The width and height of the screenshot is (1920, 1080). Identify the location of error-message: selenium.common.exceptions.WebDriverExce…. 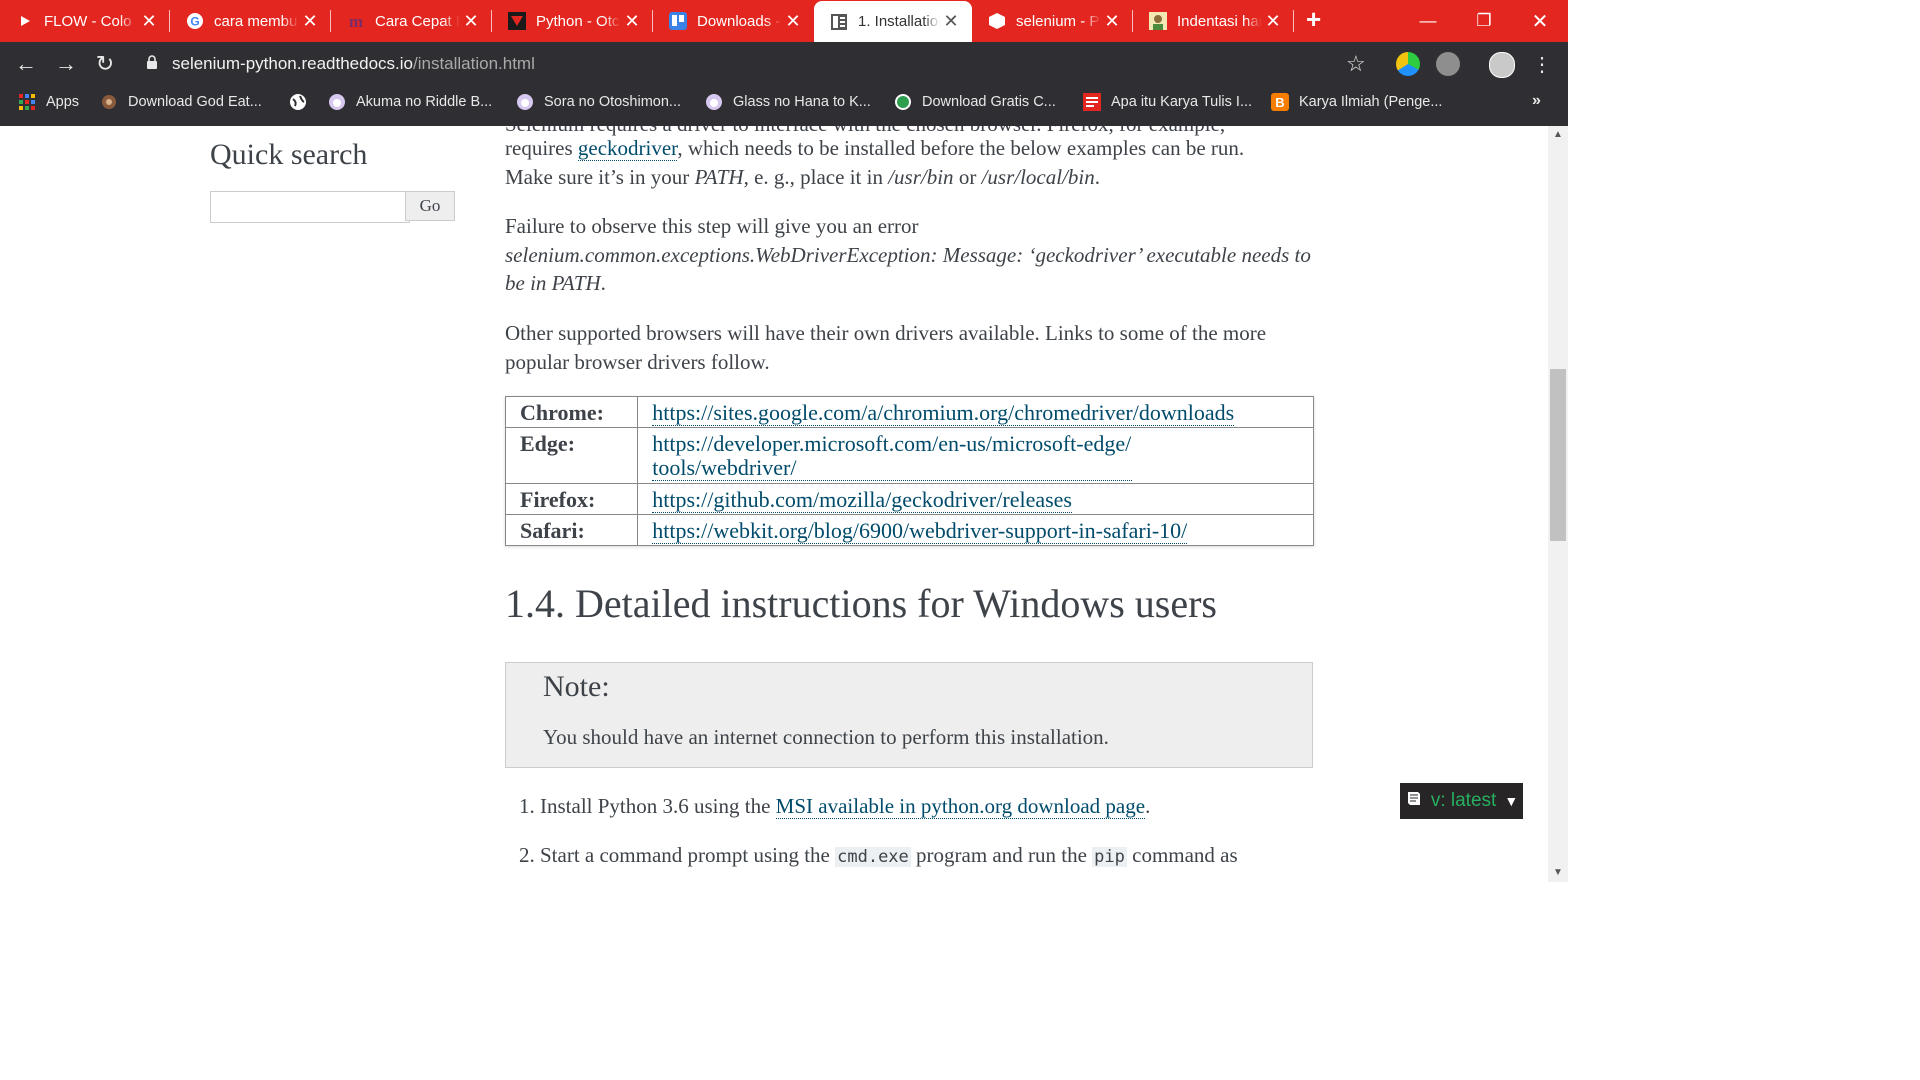
(908, 269).